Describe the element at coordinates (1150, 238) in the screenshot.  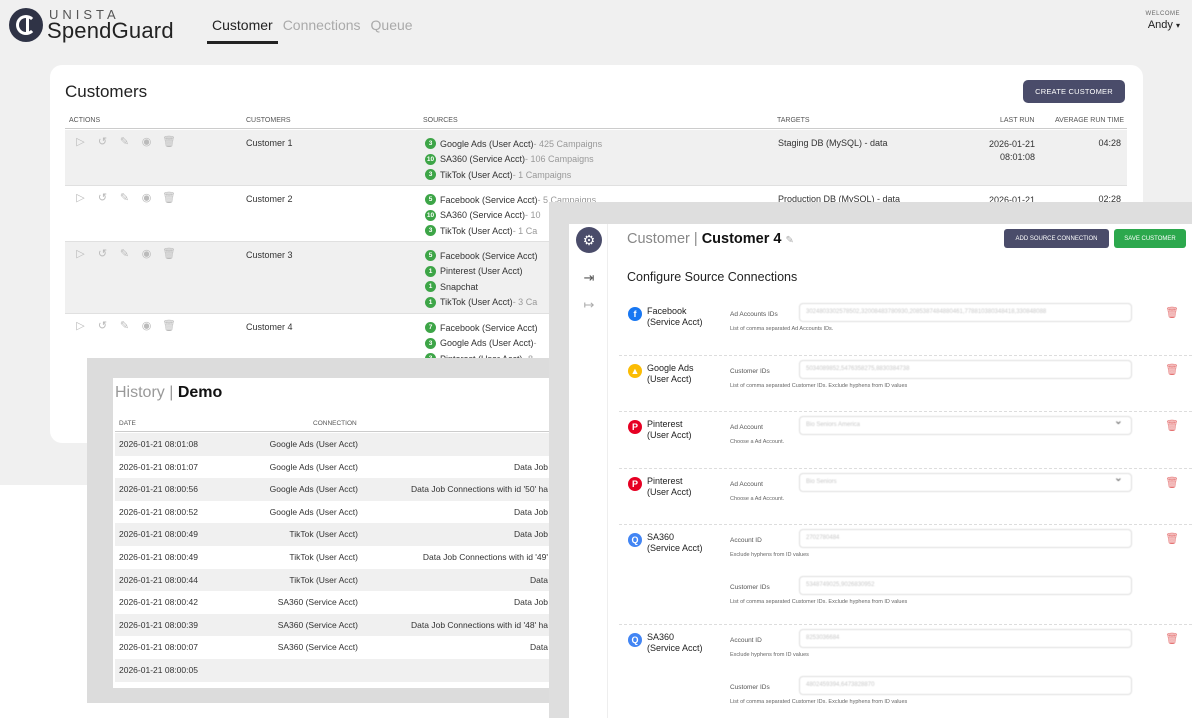
I see `save-customer-button: SAVE CUSTOMER` at that location.